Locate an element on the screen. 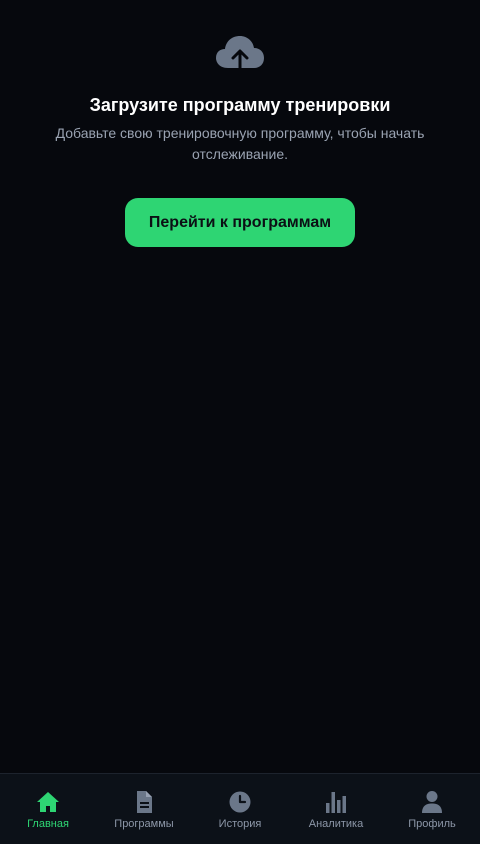 The image size is (480, 844). empty-state-title: Загрузите программу тренировки is located at coordinates (240, 105).